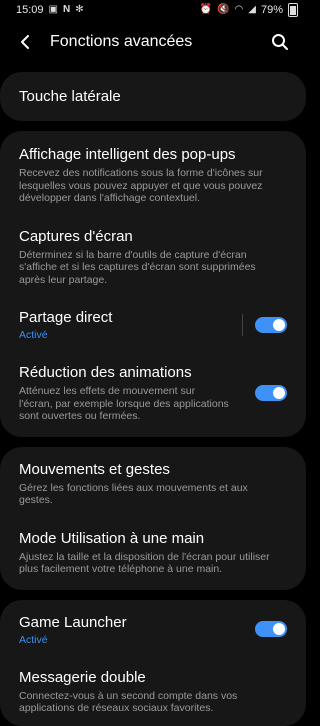  I want to click on back-arrow-icon, so click(25, 42).